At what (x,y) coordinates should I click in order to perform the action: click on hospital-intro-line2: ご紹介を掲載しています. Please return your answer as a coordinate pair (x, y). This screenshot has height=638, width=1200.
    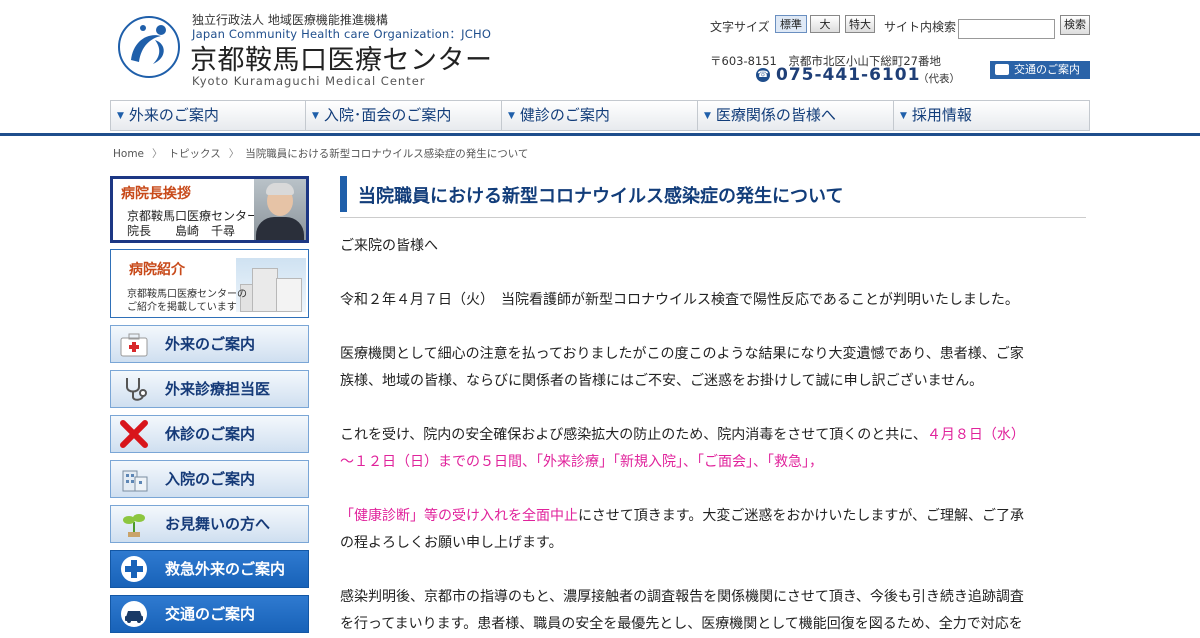
    Looking at the image, I should click on (182, 307).